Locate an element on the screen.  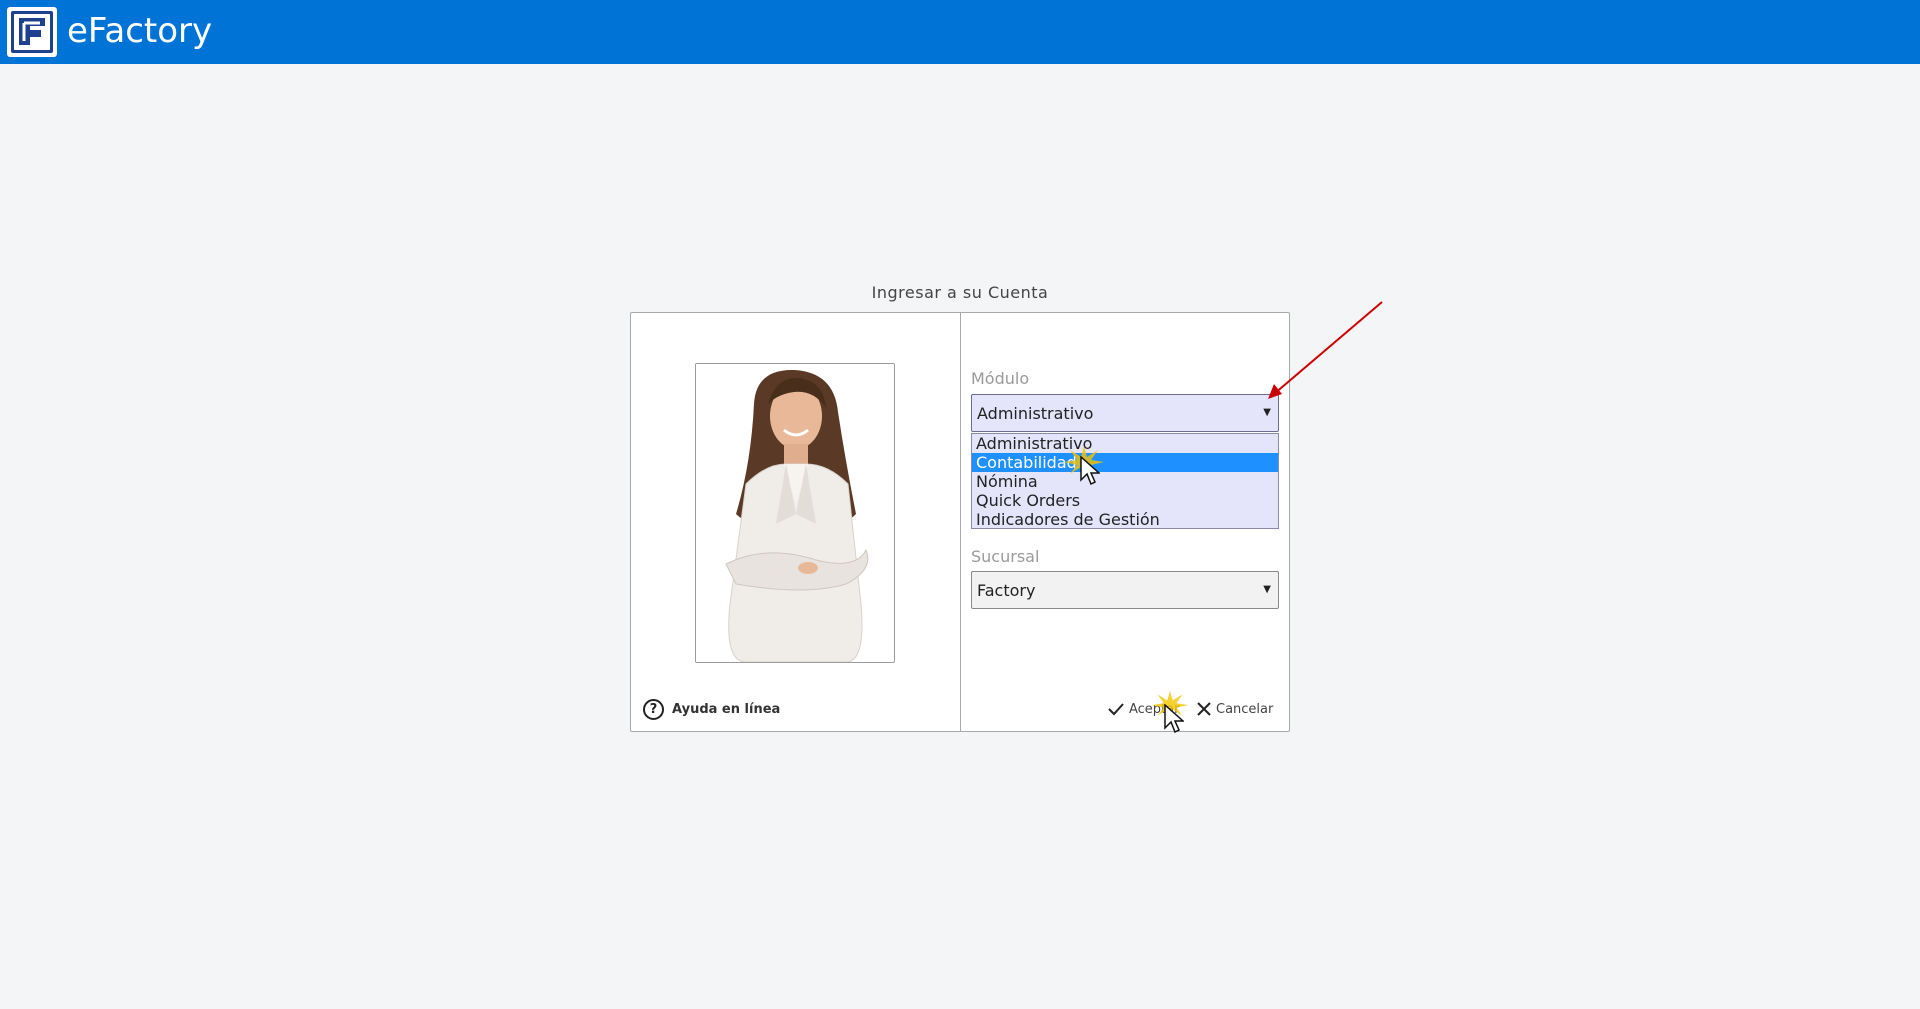
help-online-label: Ayuda en línea is located at coordinates (726, 709).